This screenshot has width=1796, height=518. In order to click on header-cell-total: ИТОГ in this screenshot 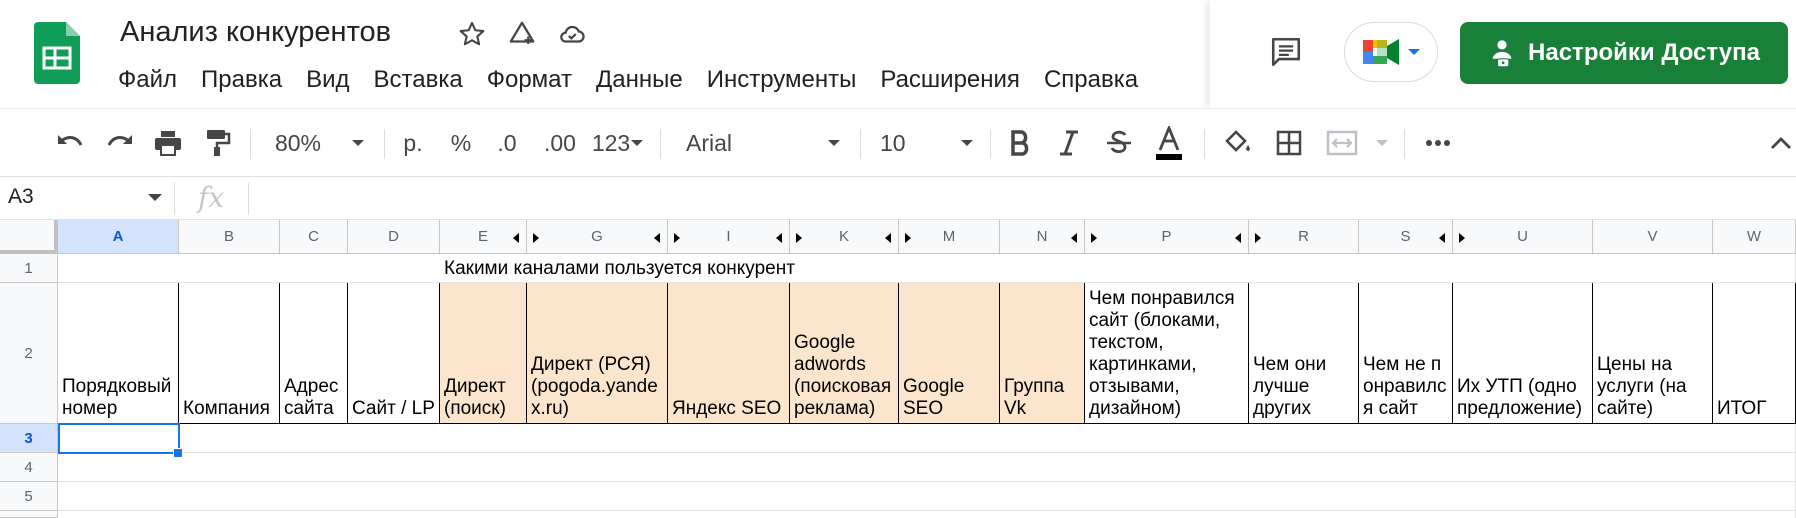, I will do `click(1754, 353)`.